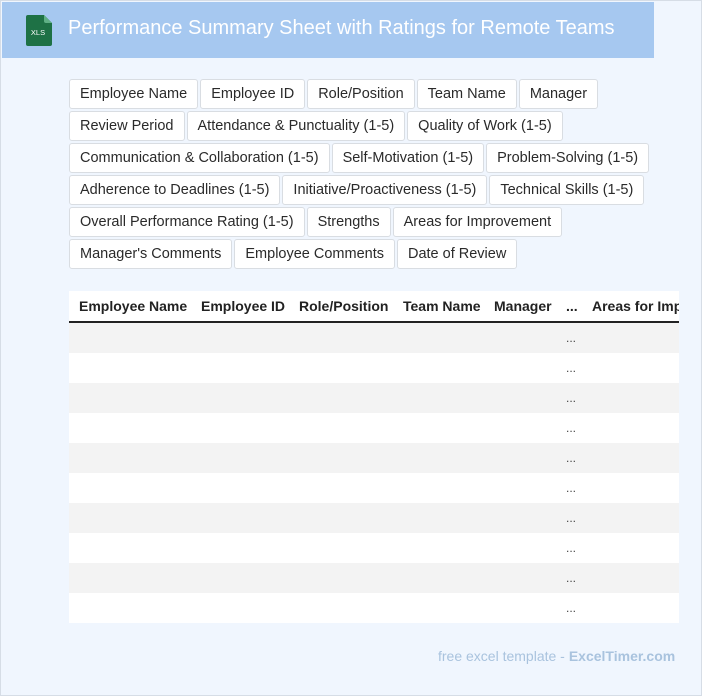  What do you see at coordinates (130, 307) in the screenshot?
I see `column-header: Employee Name` at bounding box center [130, 307].